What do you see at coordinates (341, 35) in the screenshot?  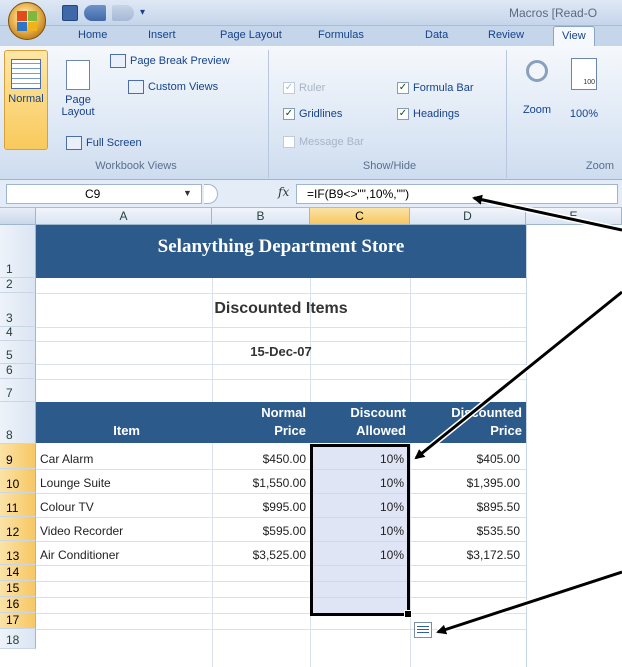 I see `tab-formulas: Formulas` at bounding box center [341, 35].